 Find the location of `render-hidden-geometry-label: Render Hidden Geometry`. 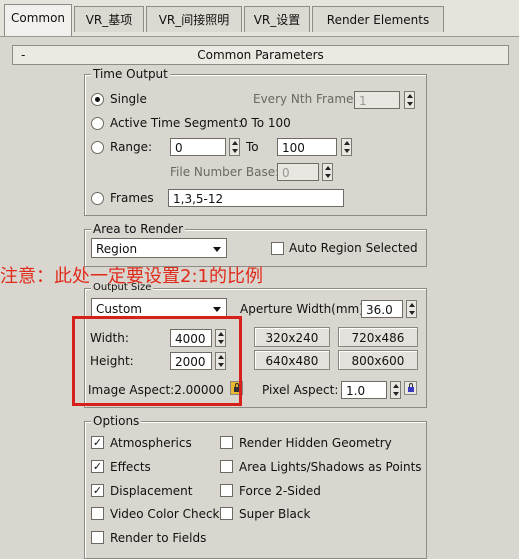

render-hidden-geometry-label: Render Hidden Geometry is located at coordinates (315, 443).